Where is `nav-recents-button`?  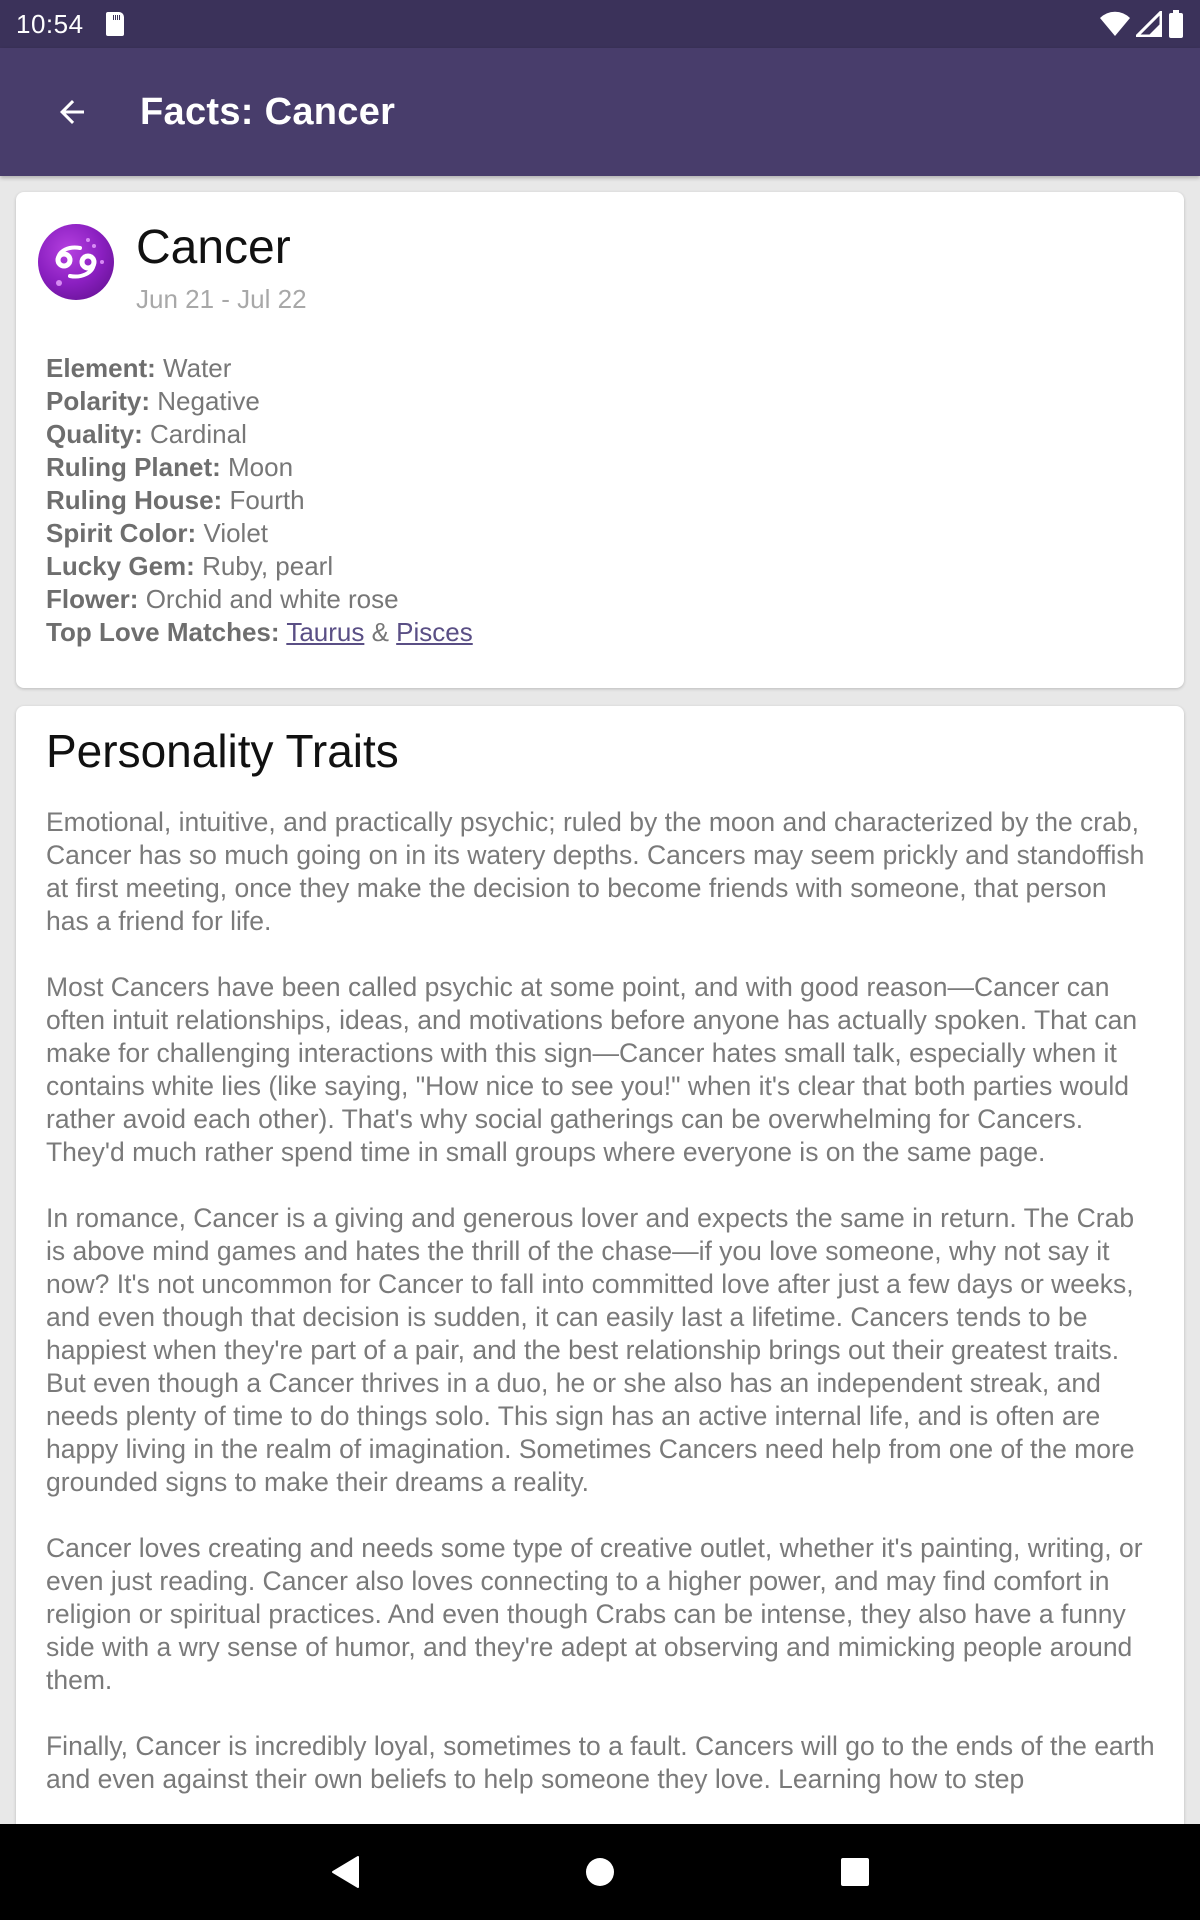
nav-recents-button is located at coordinates (855, 1872).